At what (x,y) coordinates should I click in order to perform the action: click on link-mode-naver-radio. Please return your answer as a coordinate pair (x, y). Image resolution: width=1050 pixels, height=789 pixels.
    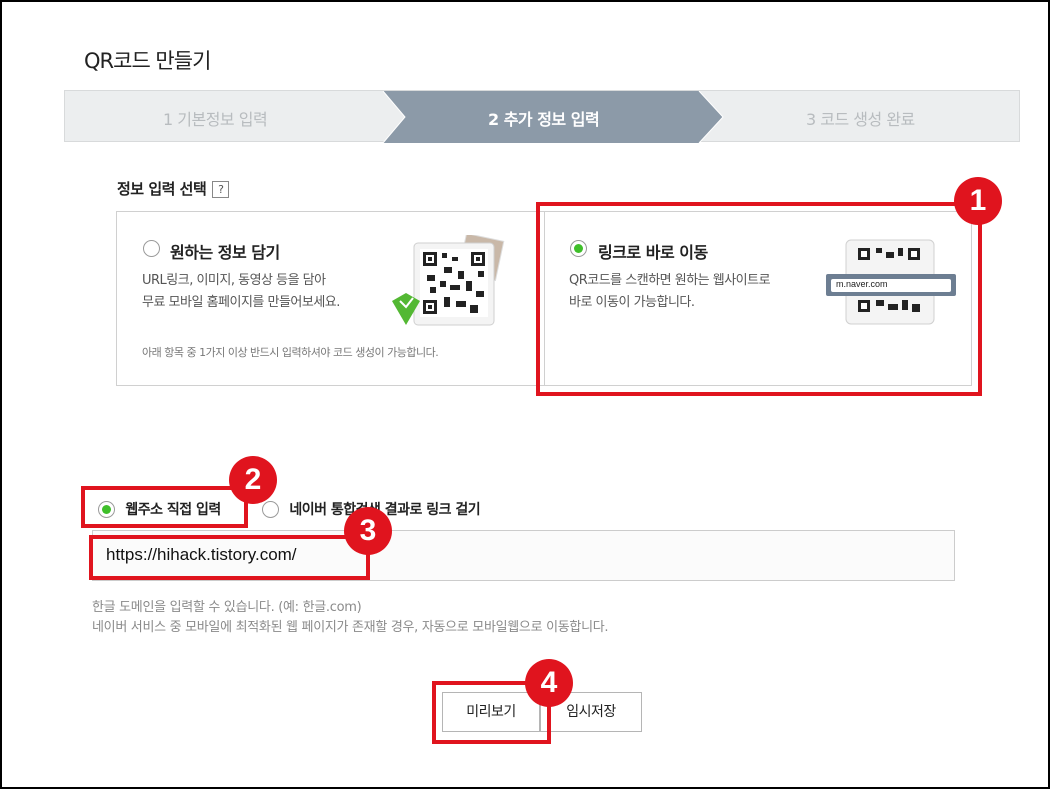
    Looking at the image, I should click on (270, 509).